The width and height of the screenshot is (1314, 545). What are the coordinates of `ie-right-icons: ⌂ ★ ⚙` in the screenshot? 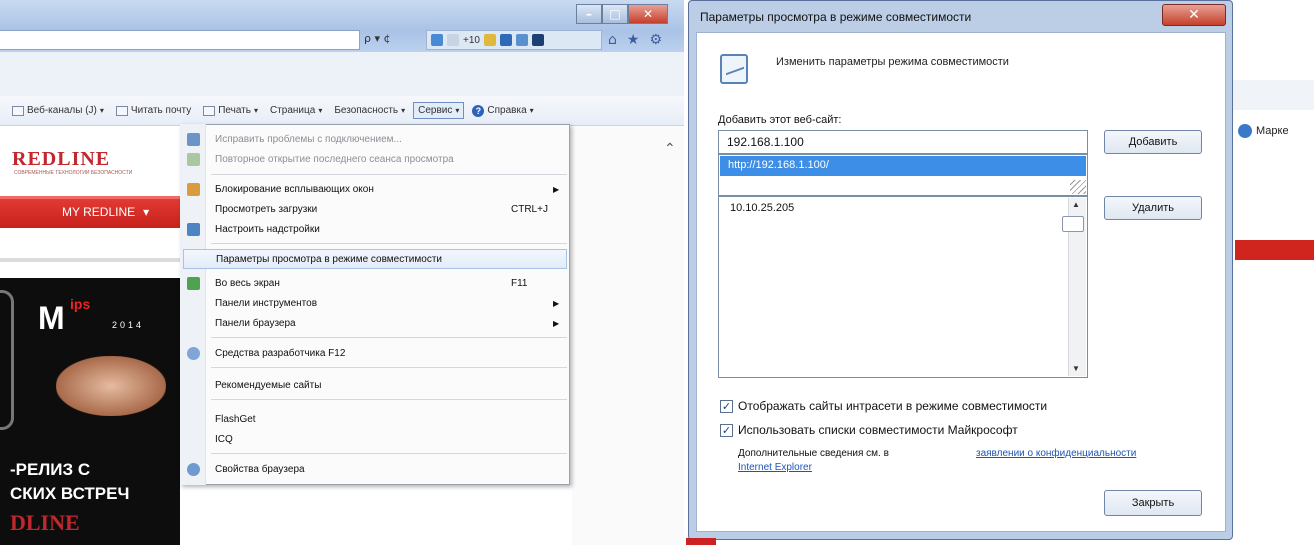 It's located at (635, 40).